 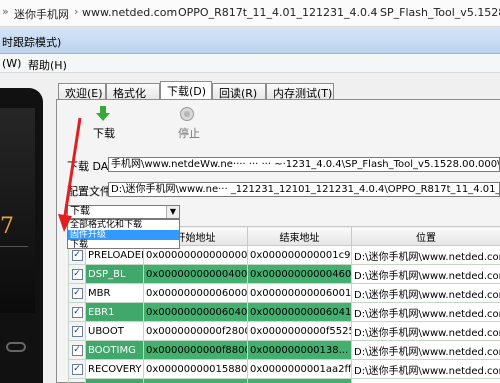 What do you see at coordinates (195, 369) in the screenshot?
I see `start-address: 0x0000000001588000` at bounding box center [195, 369].